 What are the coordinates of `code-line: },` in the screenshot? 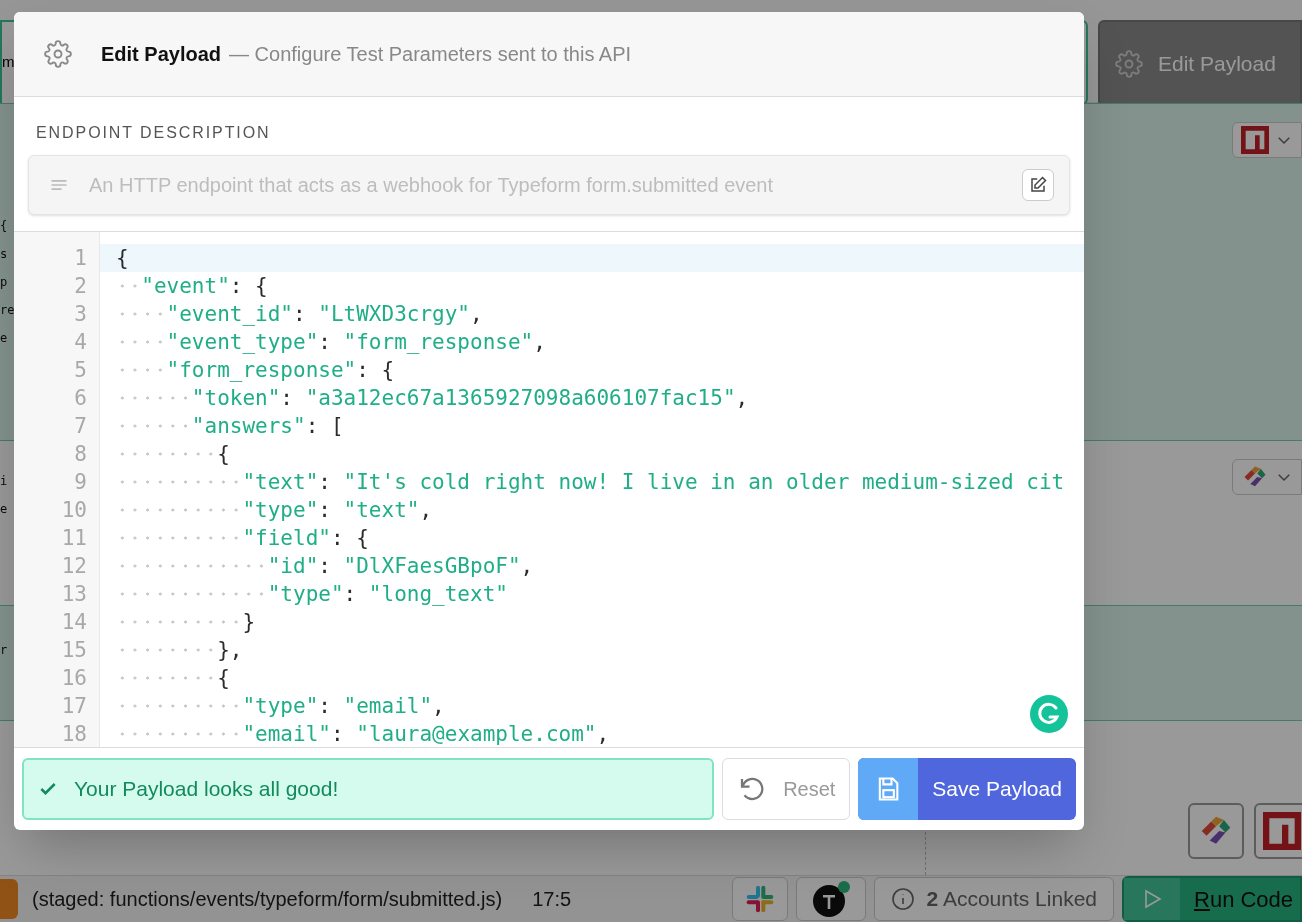 It's located at (230, 650).